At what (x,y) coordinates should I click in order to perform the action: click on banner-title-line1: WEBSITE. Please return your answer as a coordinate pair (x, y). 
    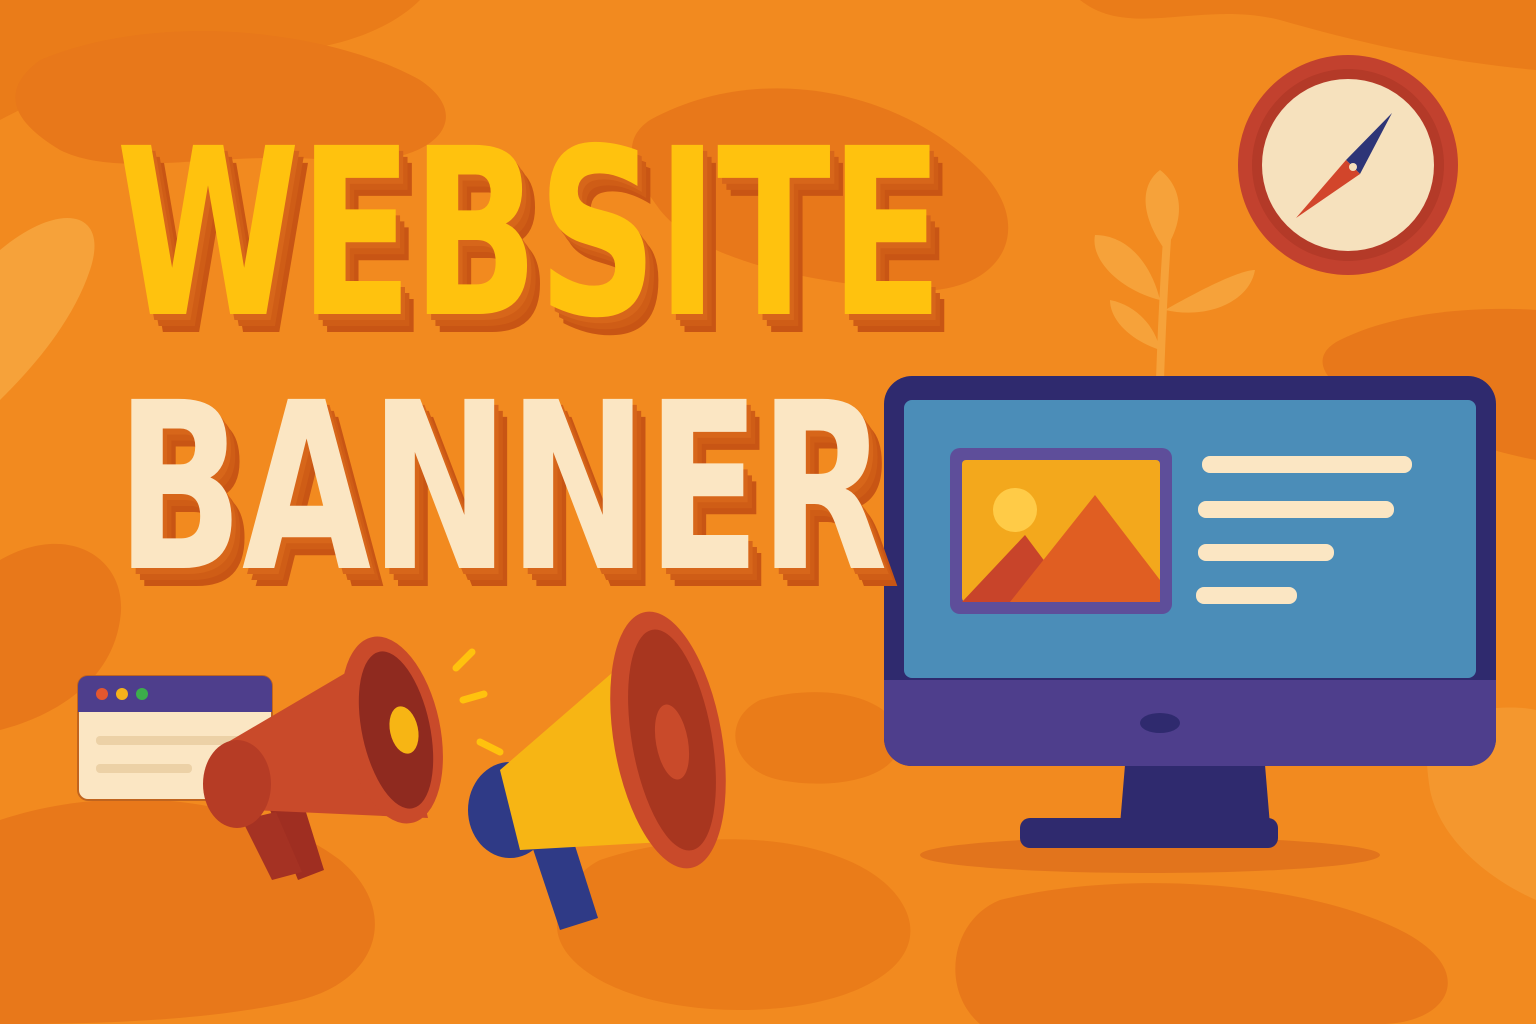
    Looking at the image, I should click on (530, 234).